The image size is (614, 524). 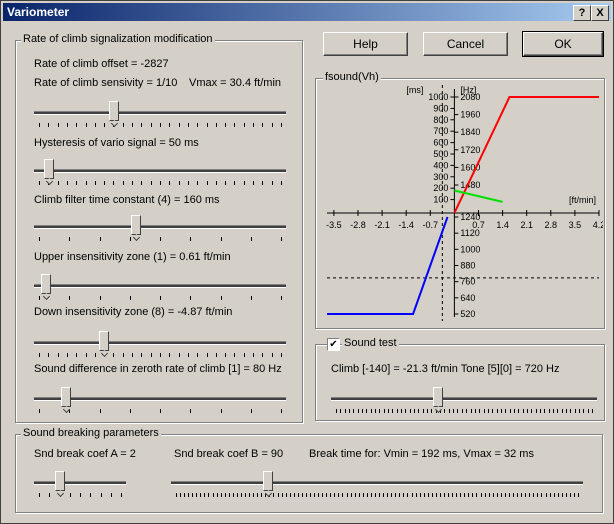 What do you see at coordinates (377, 485) in the screenshot?
I see `break-coef-b-slider` at bounding box center [377, 485].